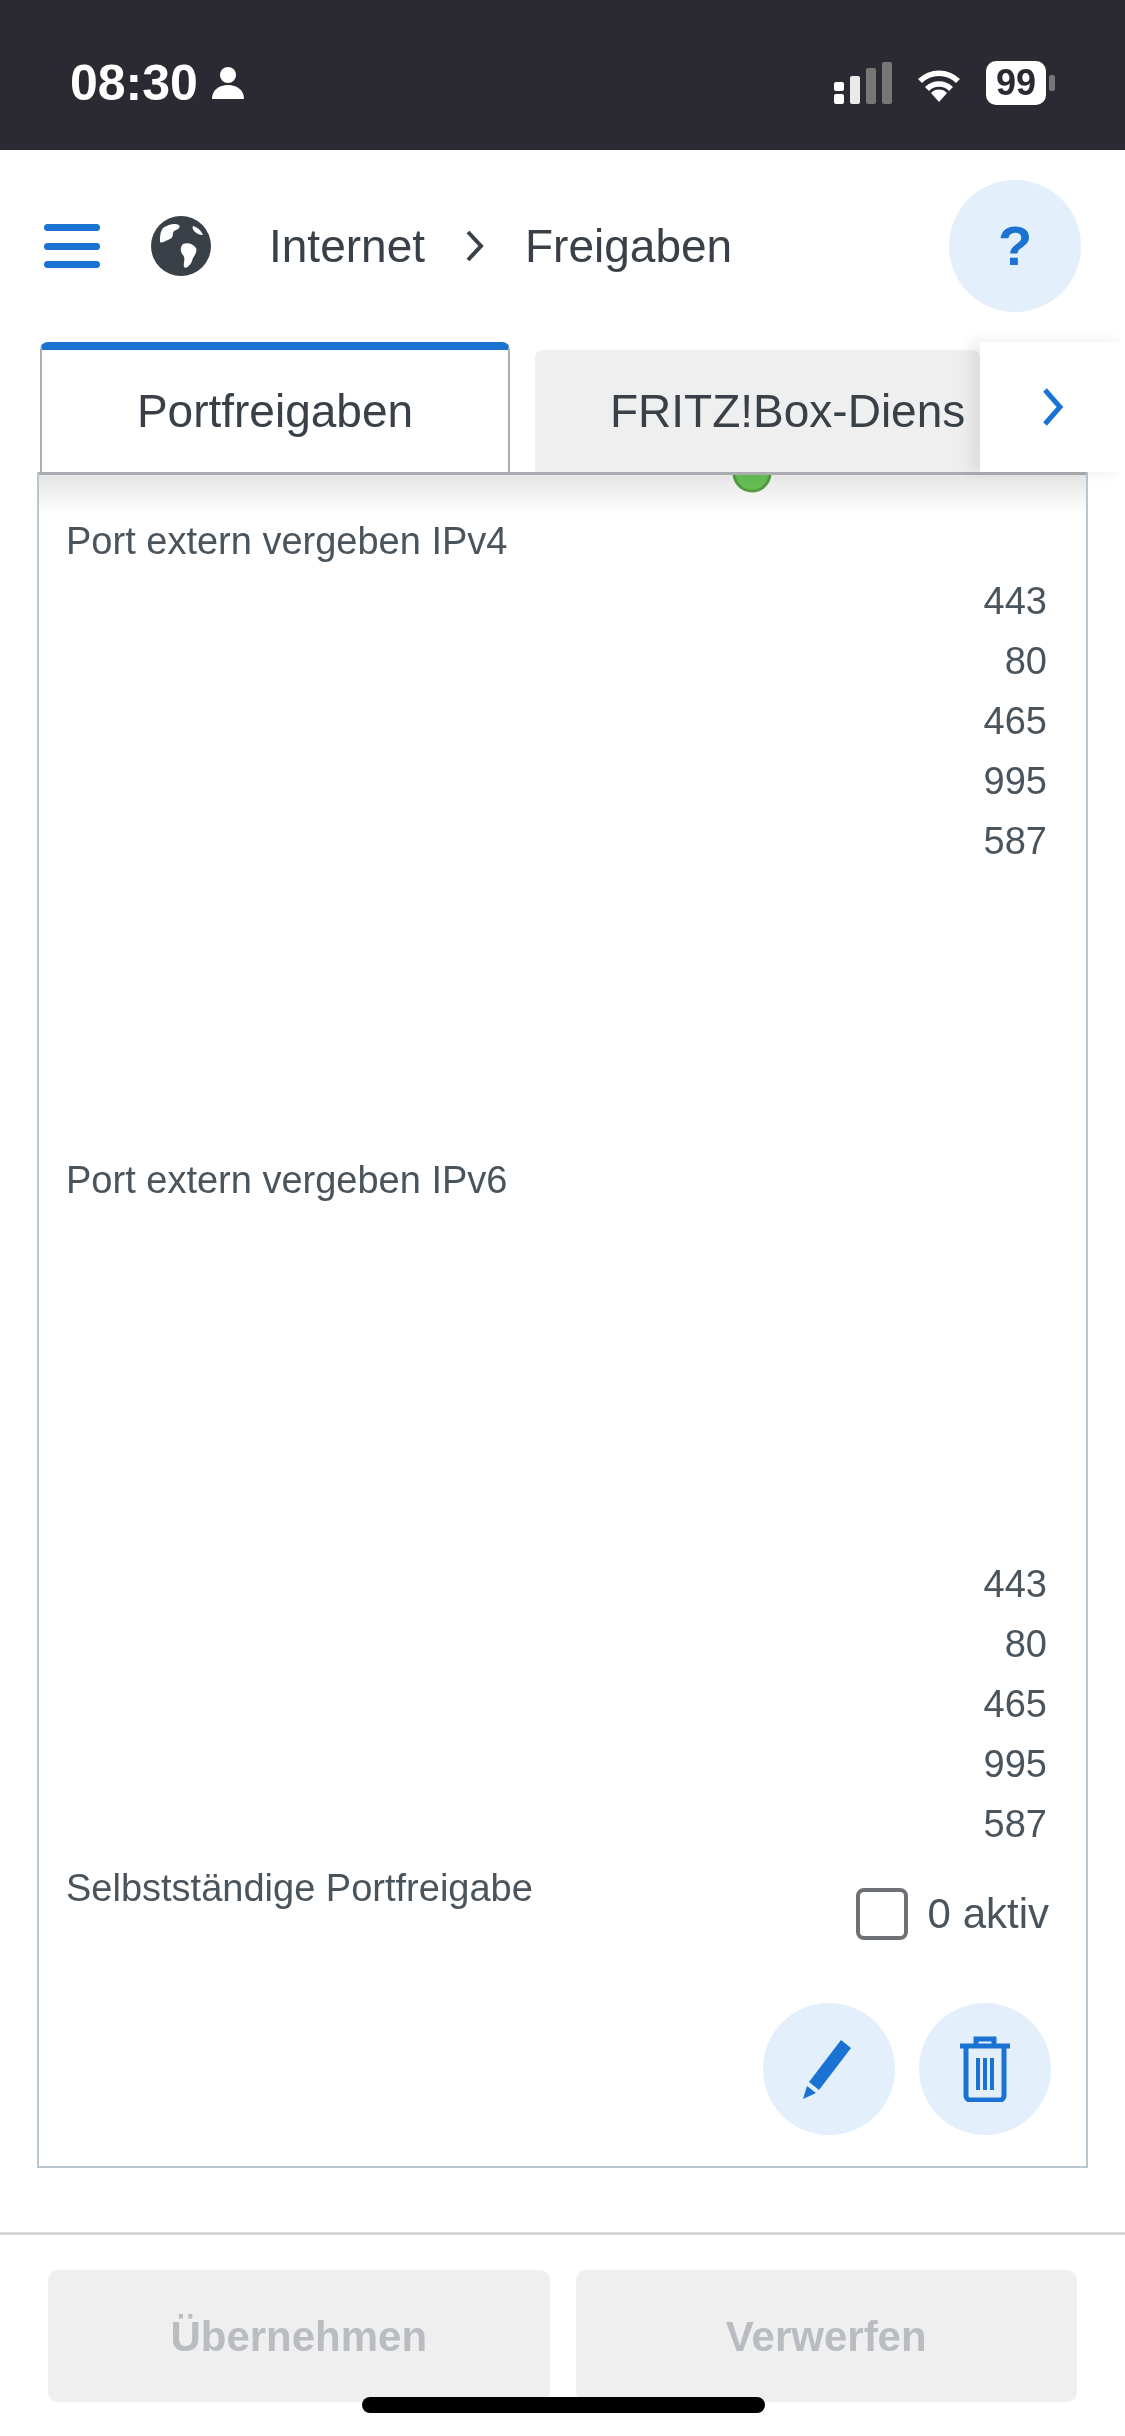  Describe the element at coordinates (287, 1180) in the screenshot. I see `section-label: Port extern vergeben IPv6` at that location.